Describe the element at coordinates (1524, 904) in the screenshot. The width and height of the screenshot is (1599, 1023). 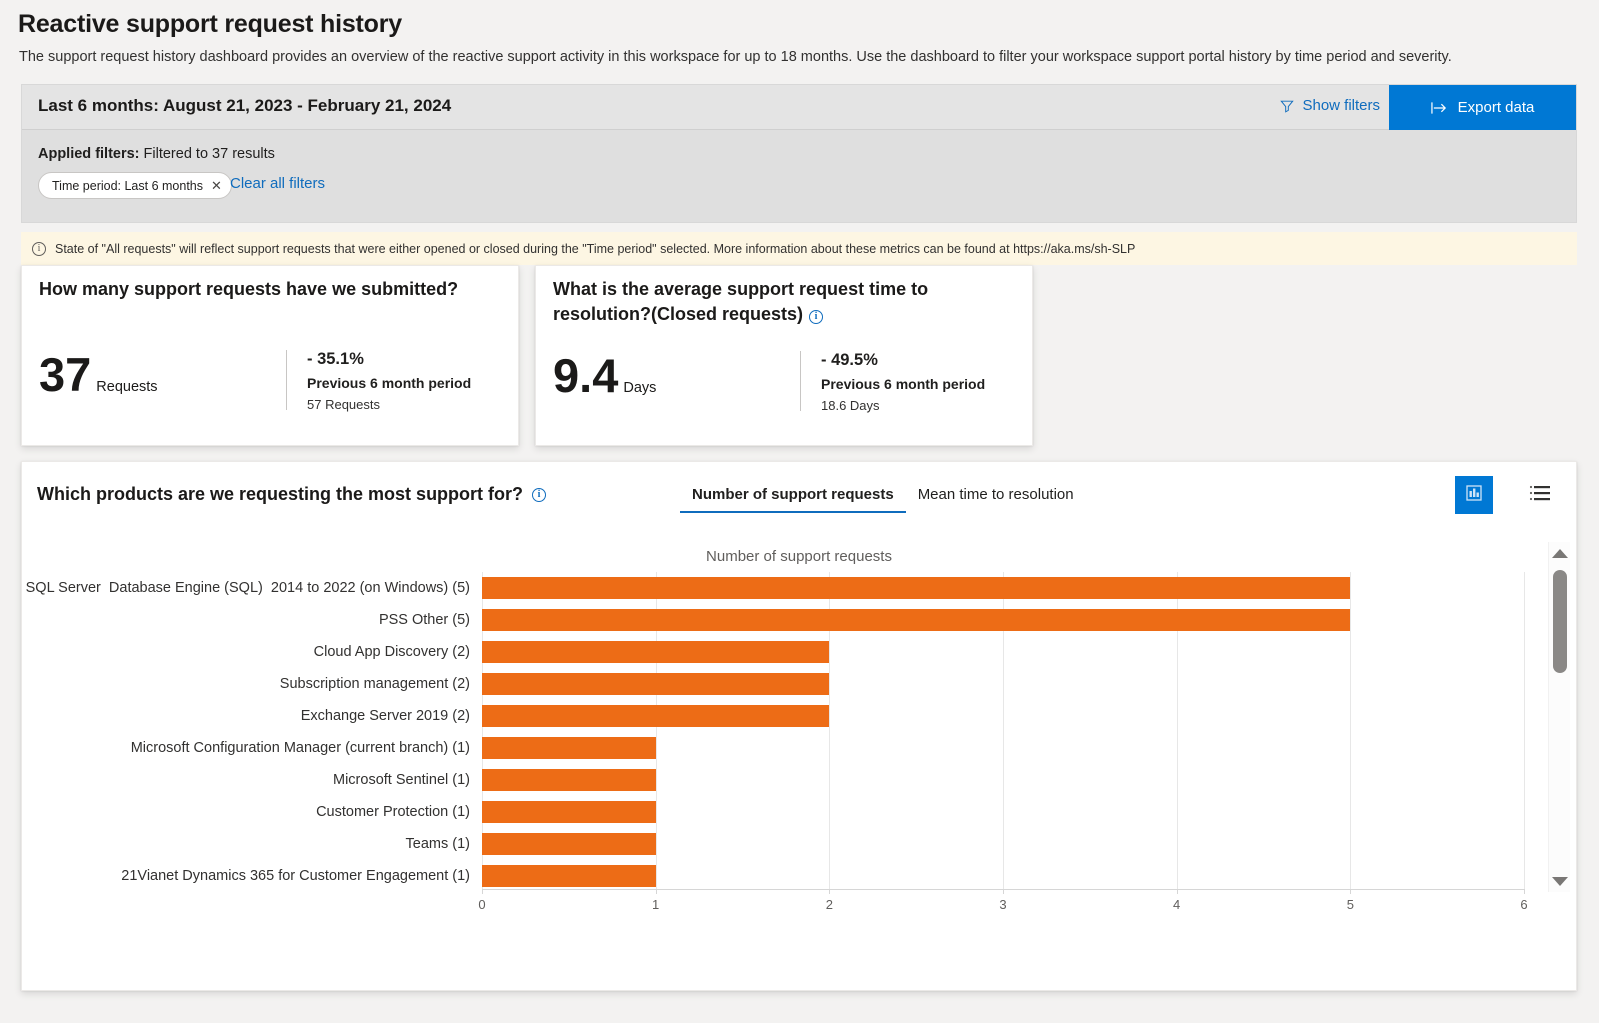
I see `x-tick-label: 6` at that location.